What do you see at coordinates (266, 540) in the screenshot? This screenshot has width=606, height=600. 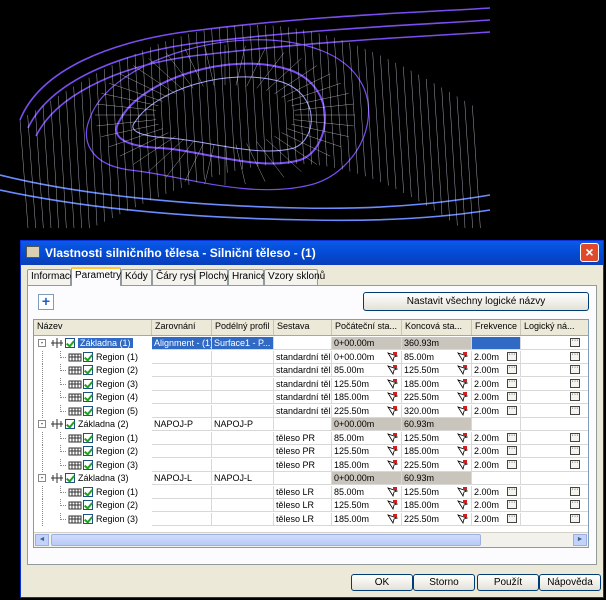 I see `scroll-thumb` at bounding box center [266, 540].